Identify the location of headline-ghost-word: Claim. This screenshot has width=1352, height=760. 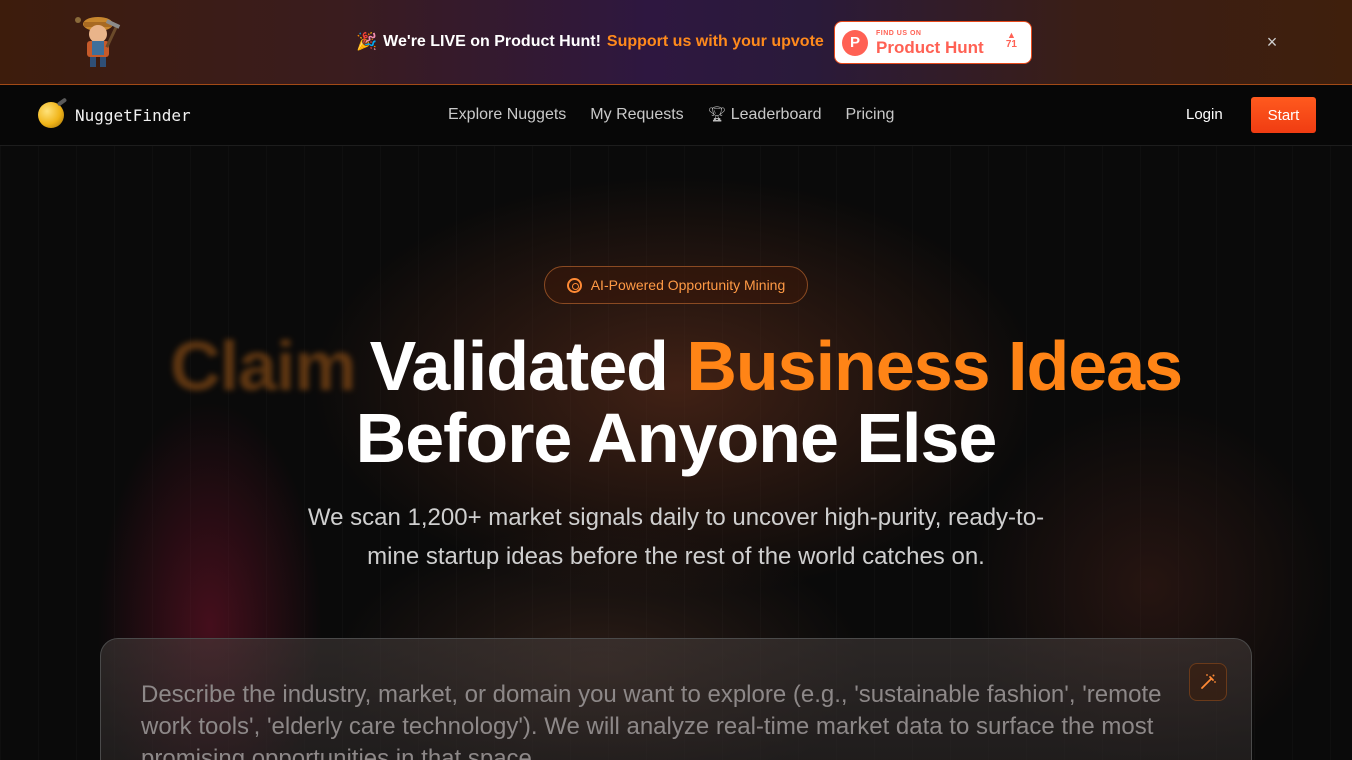
(263, 366).